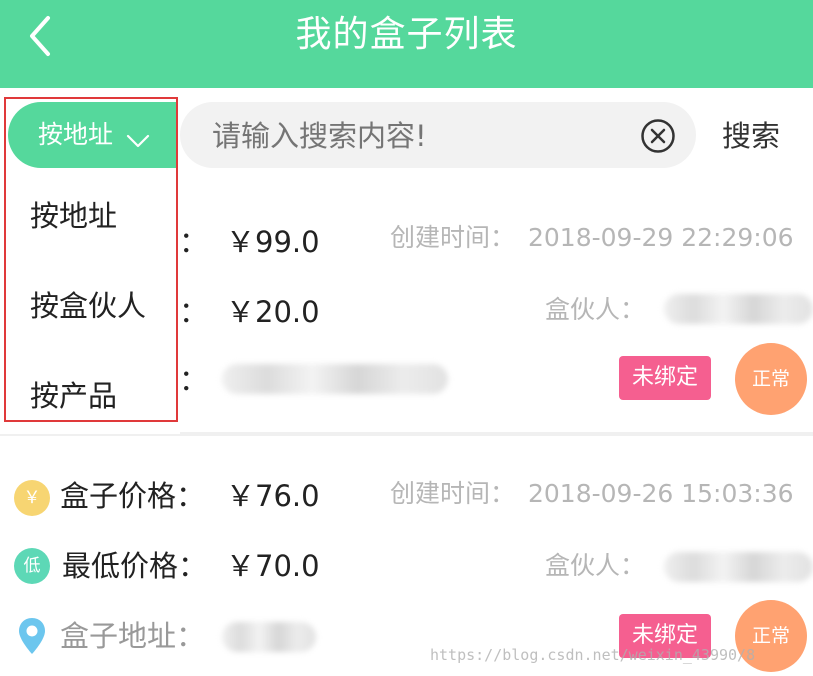 The height and width of the screenshot is (676, 813). Describe the element at coordinates (135, 566) in the screenshot. I see `min-price-label: 最低价格：` at that location.